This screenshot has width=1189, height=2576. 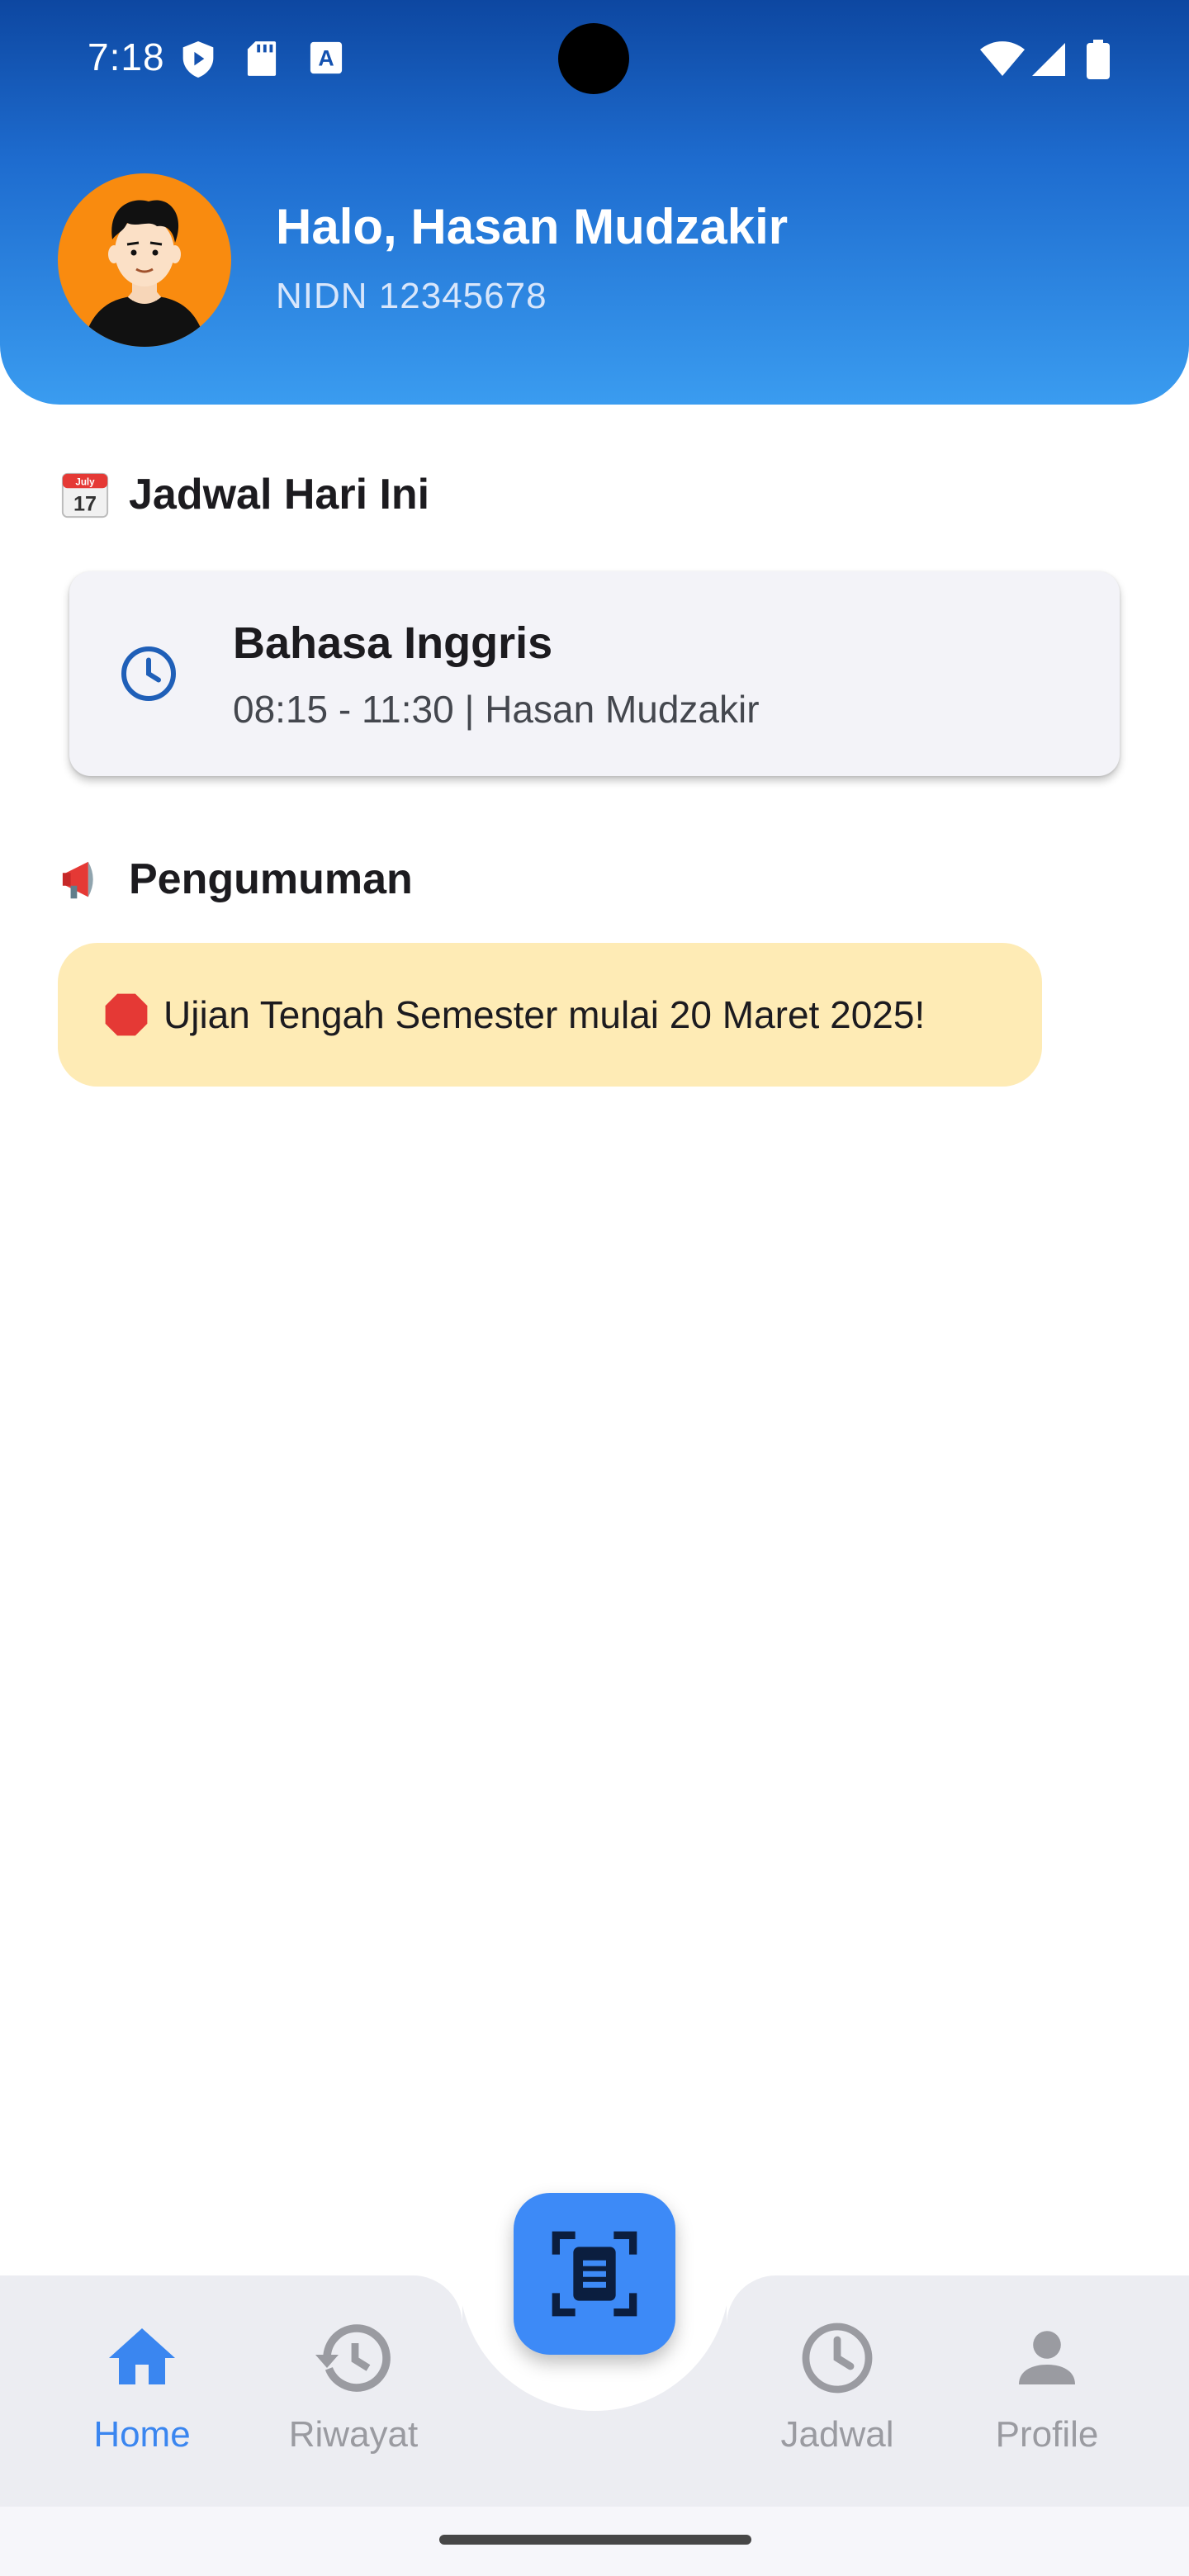 I want to click on schedule-section-title: July 17 Jadwal Hari Ini, so click(x=244, y=494).